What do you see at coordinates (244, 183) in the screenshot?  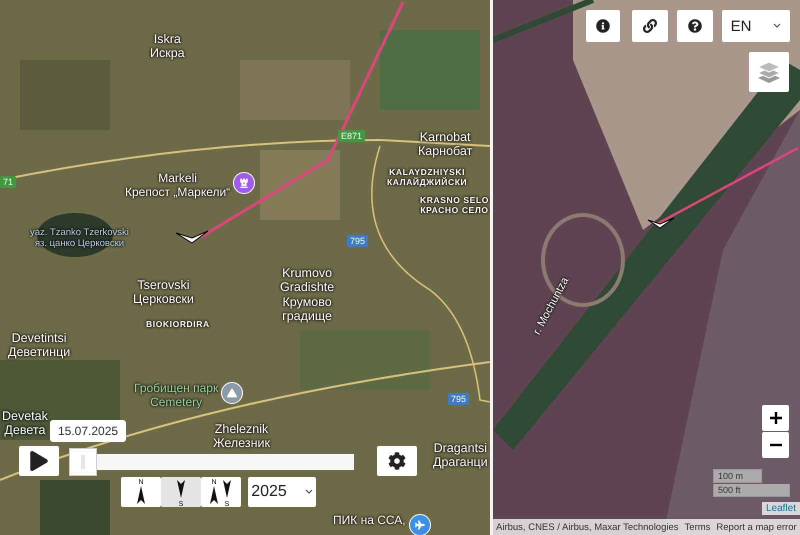 I see `castle-icon` at bounding box center [244, 183].